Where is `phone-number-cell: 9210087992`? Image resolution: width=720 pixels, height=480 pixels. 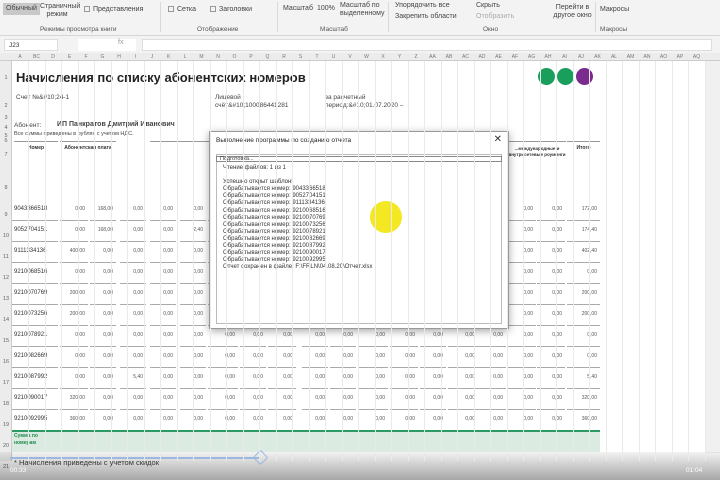
phone-number-cell: 9210087992 is located at coordinates (35, 378).